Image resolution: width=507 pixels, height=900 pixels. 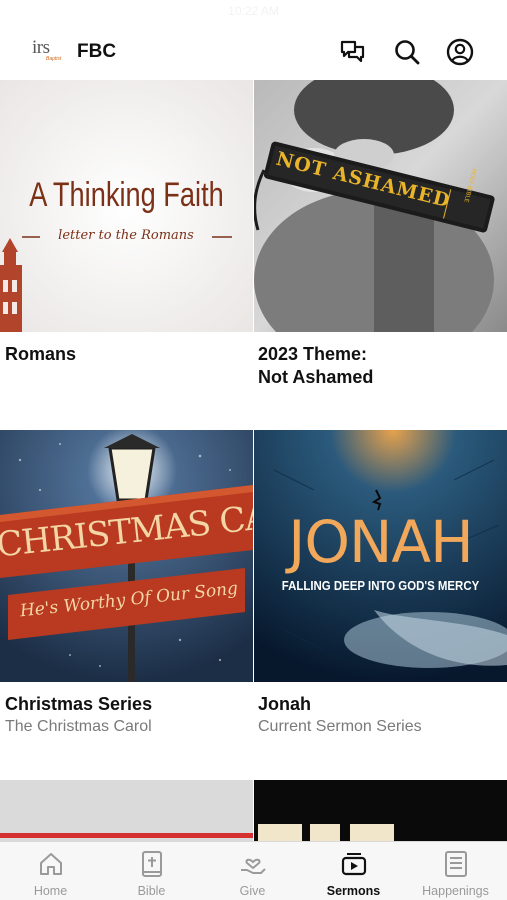 What do you see at coordinates (315, 366) in the screenshot?
I see `series-title-not-ashamed: 2023 Theme: Not Ashamed` at bounding box center [315, 366].